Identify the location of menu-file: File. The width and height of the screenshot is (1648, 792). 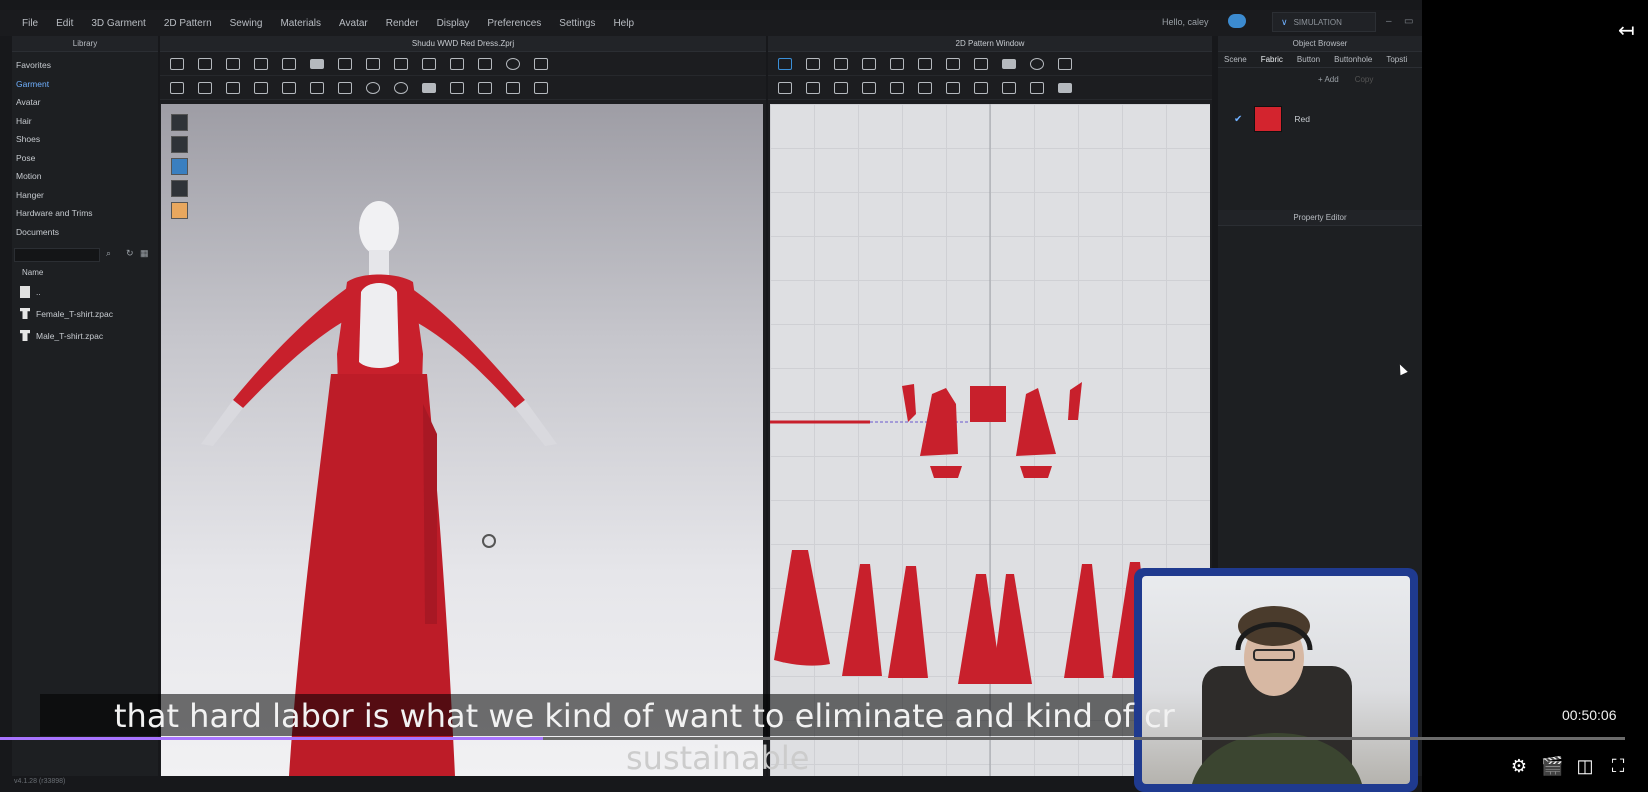
(30, 23).